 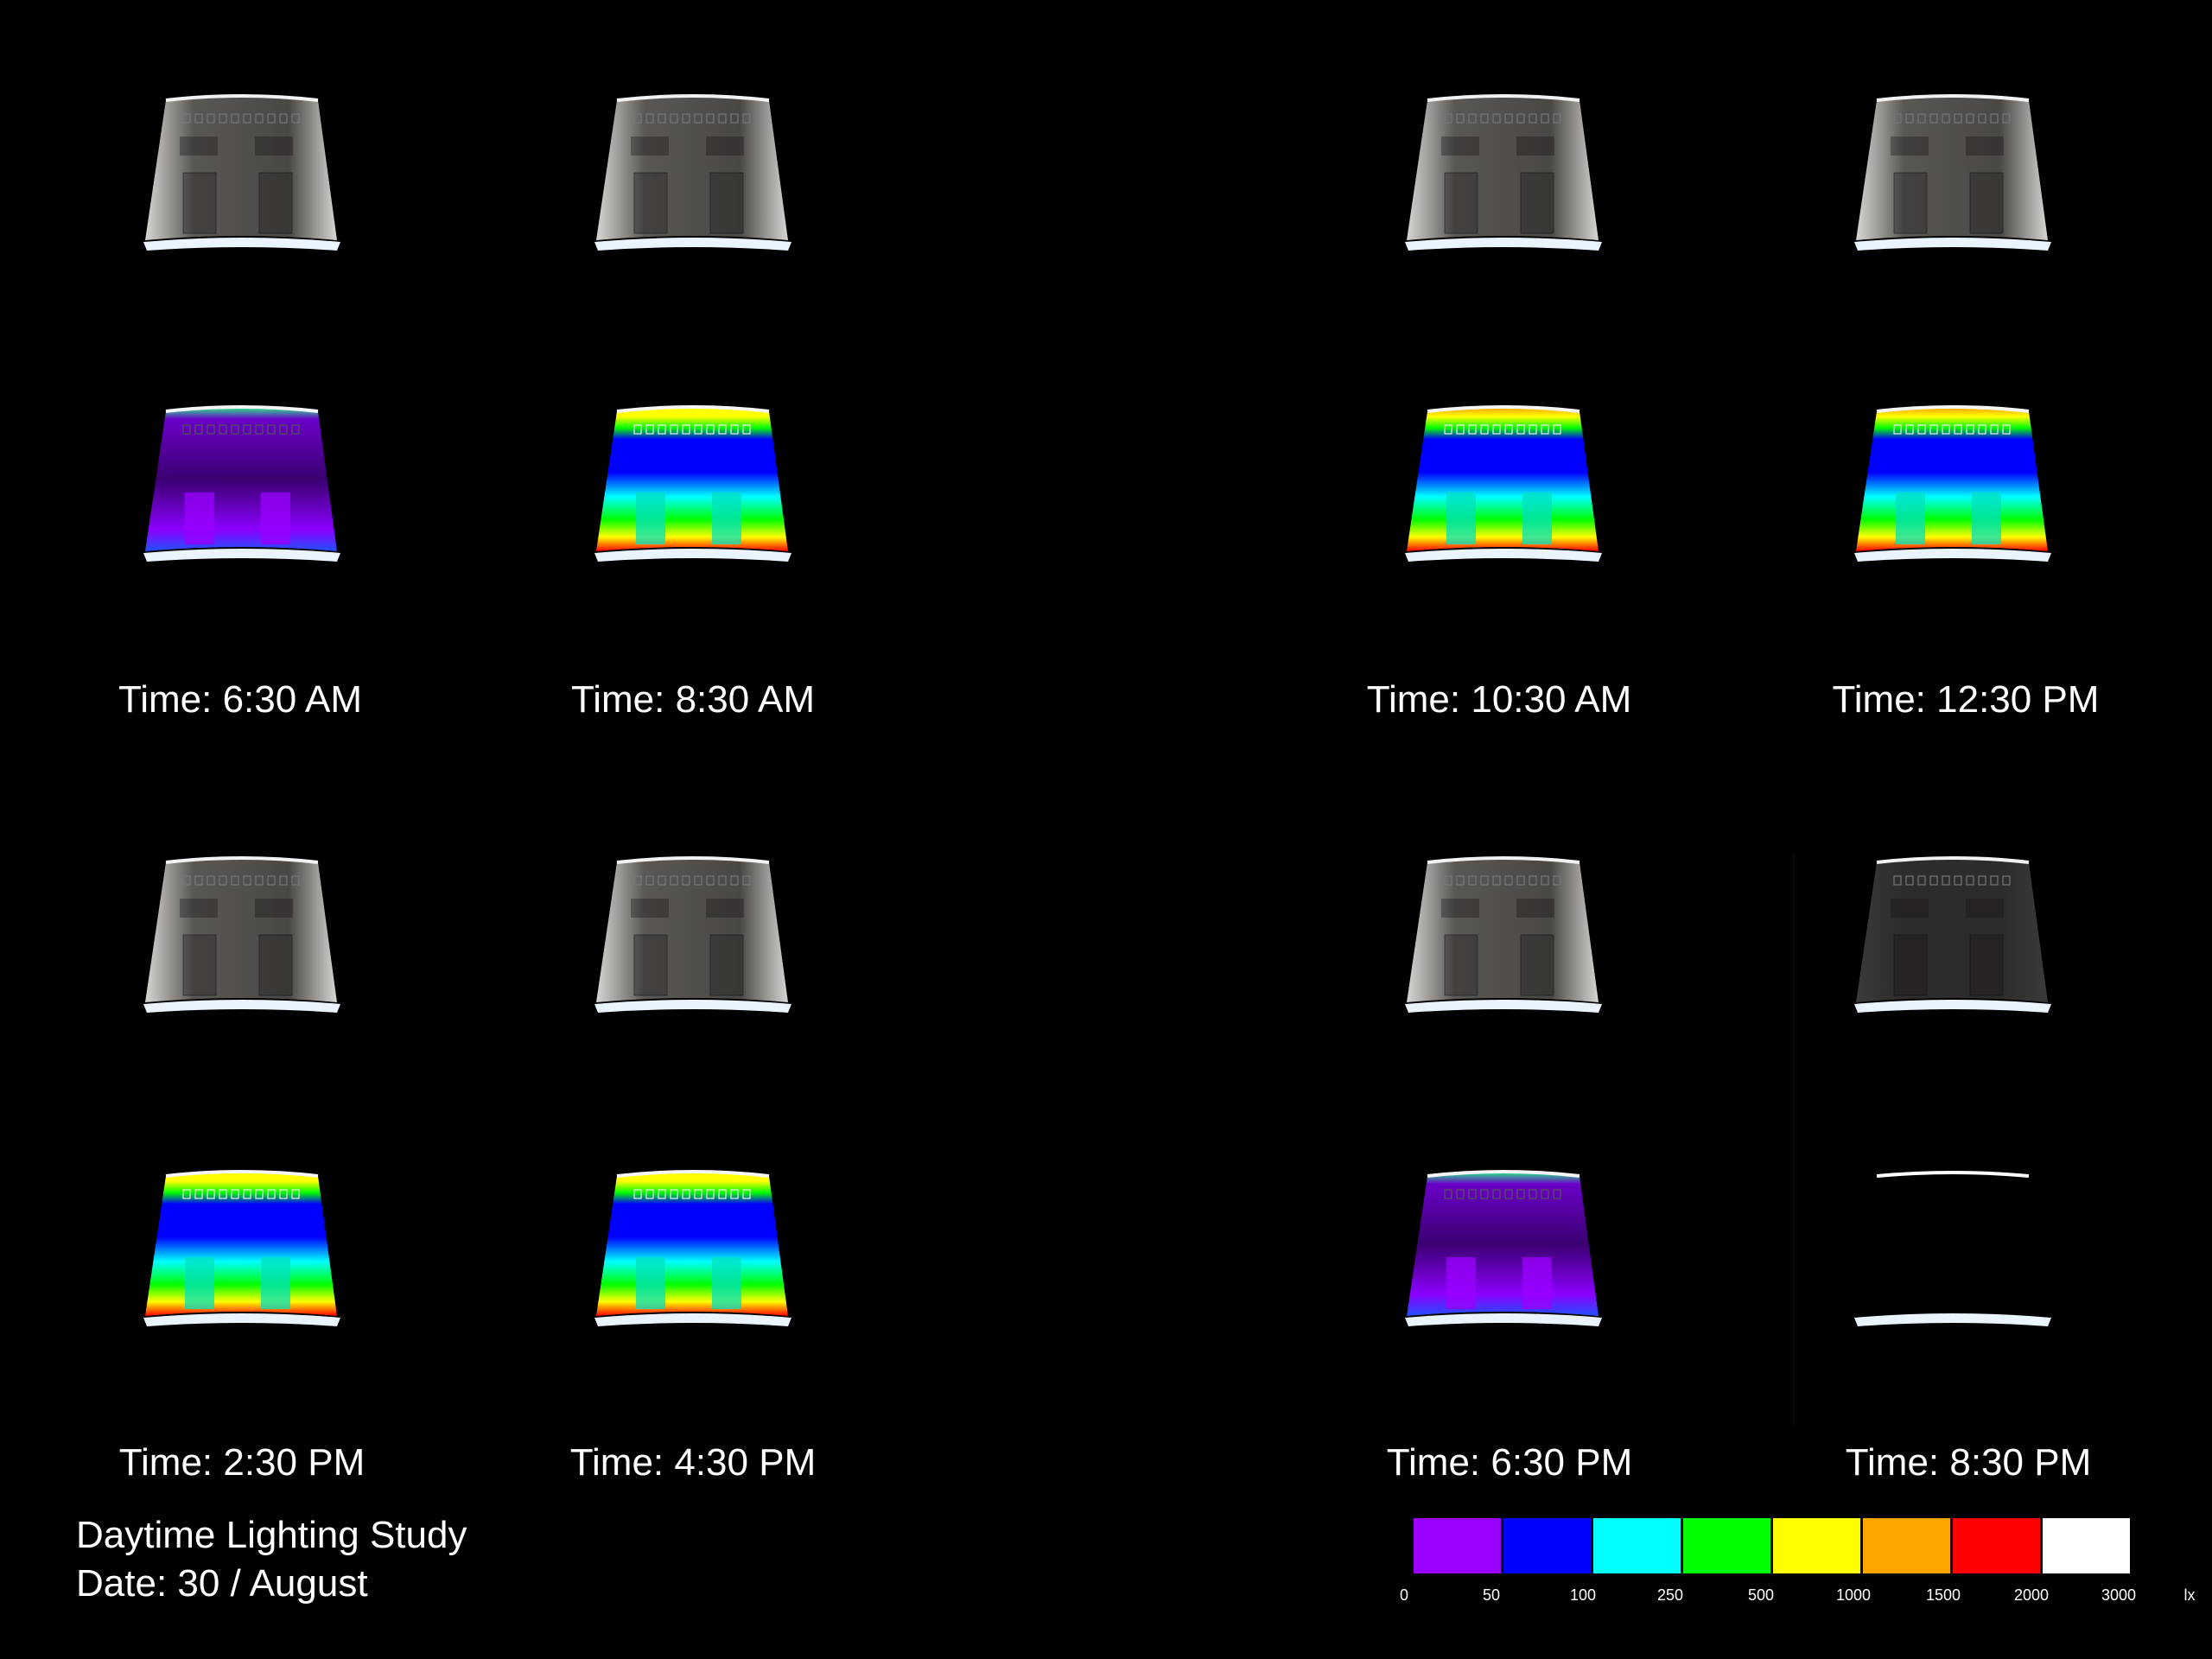 I want to click on study-date: Date: 30 / August, so click(x=222, y=1583).